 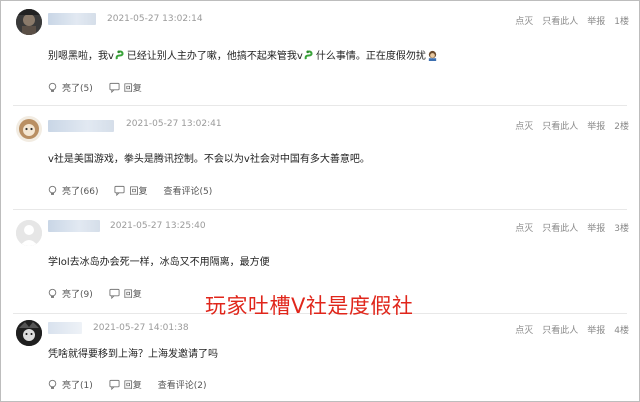 What do you see at coordinates (77, 386) in the screenshot?
I see `like-label: 亮了(1)` at bounding box center [77, 386].